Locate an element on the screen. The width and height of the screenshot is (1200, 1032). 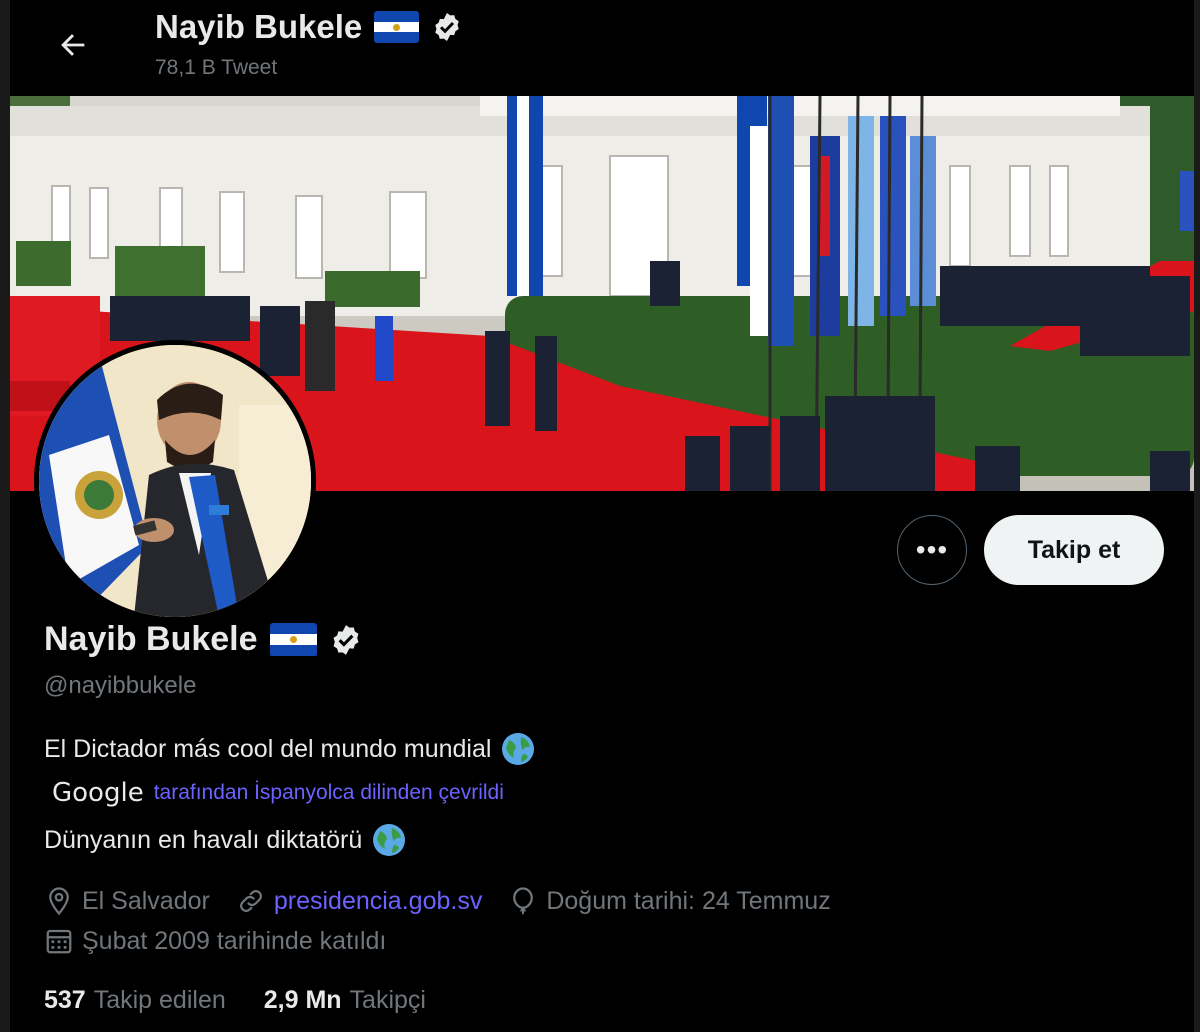
profile-bio: El Dictador más cool del mundo mundial is located at coordinates (289, 749).